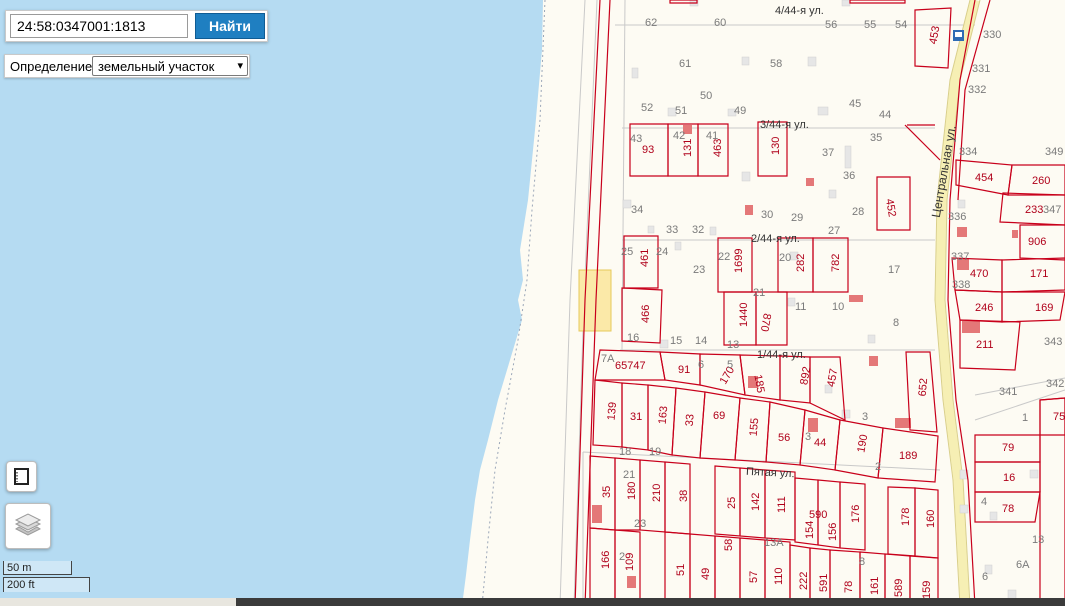  What do you see at coordinates (729, 545) in the screenshot?
I see `parcel-label: 58` at bounding box center [729, 545].